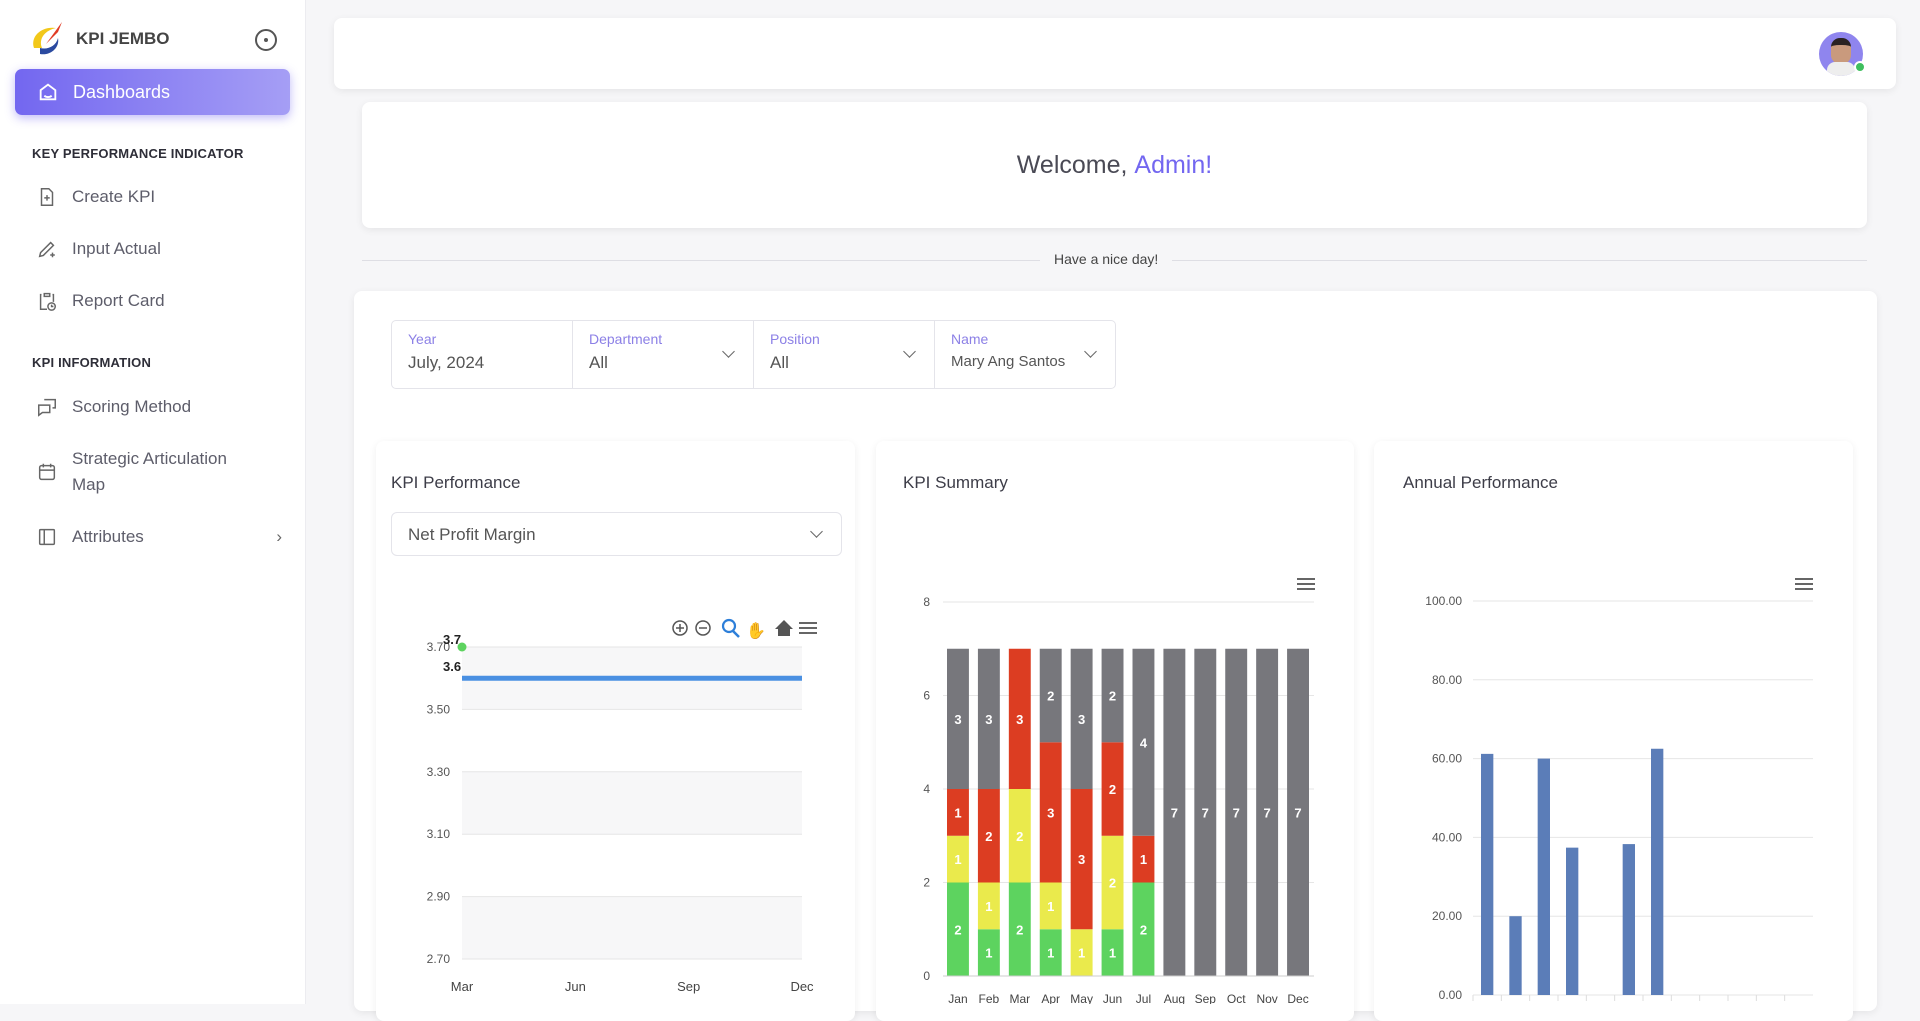 This screenshot has width=1920, height=1021. Describe the element at coordinates (1447, 680) in the screenshot. I see `y-tick-label: 80.00` at that location.